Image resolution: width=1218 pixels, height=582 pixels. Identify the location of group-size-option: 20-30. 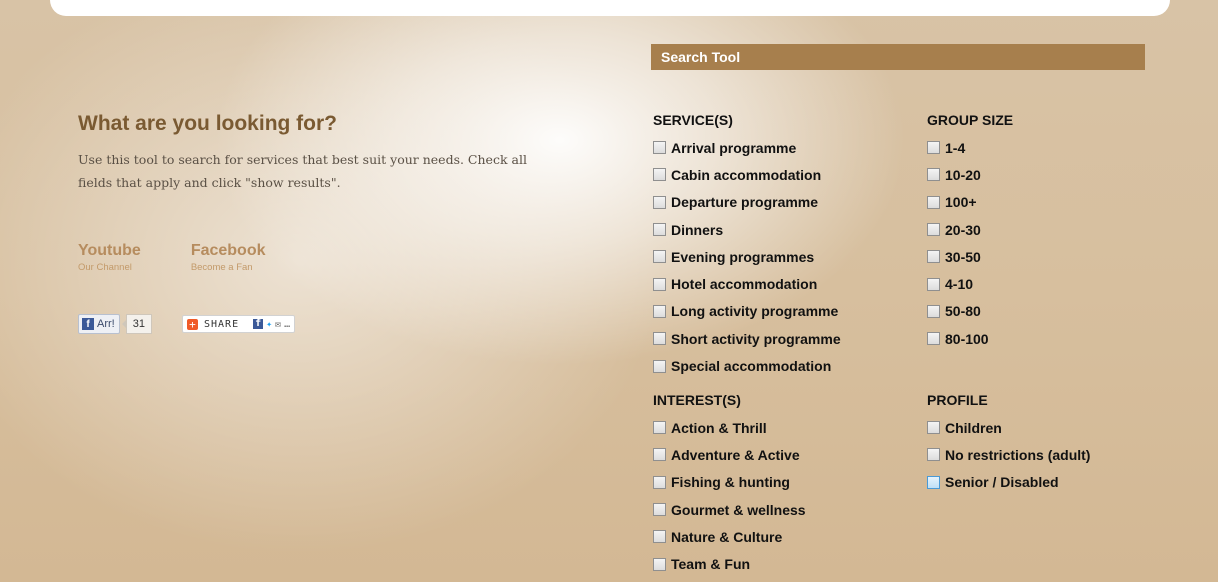
(970, 229).